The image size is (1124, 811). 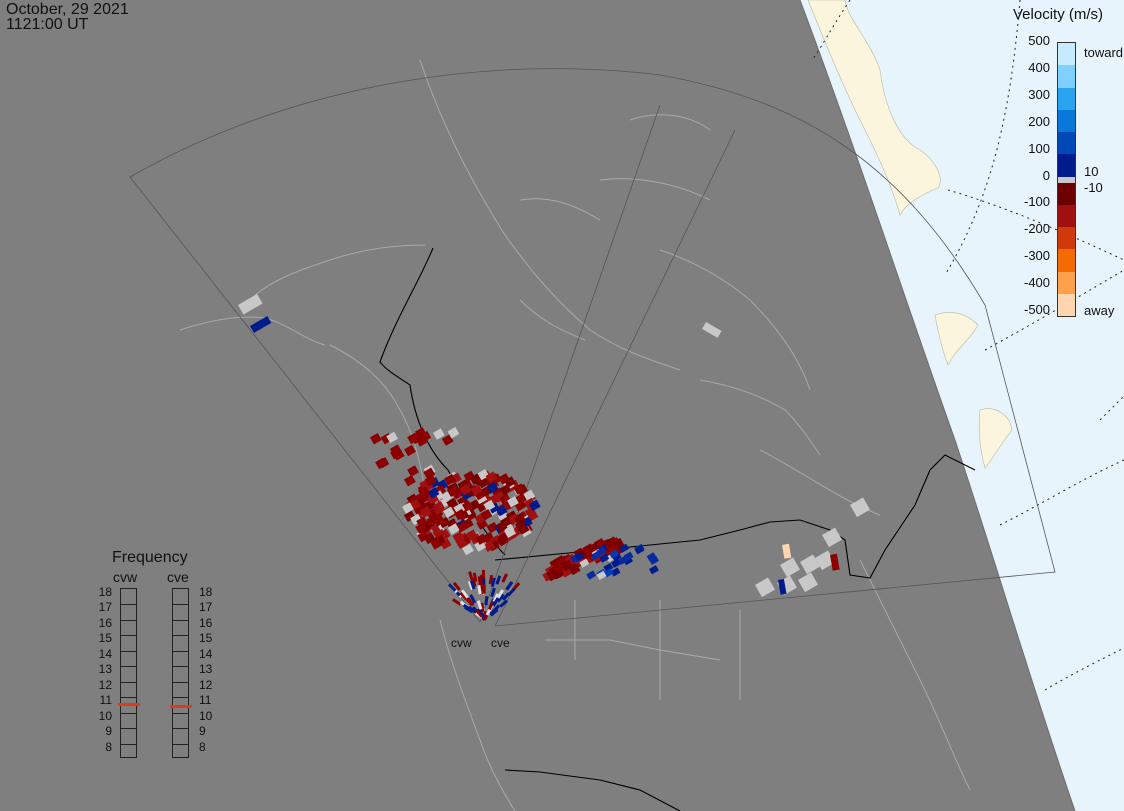 I want to click on radar-site-label-cve: cve, so click(x=500, y=643).